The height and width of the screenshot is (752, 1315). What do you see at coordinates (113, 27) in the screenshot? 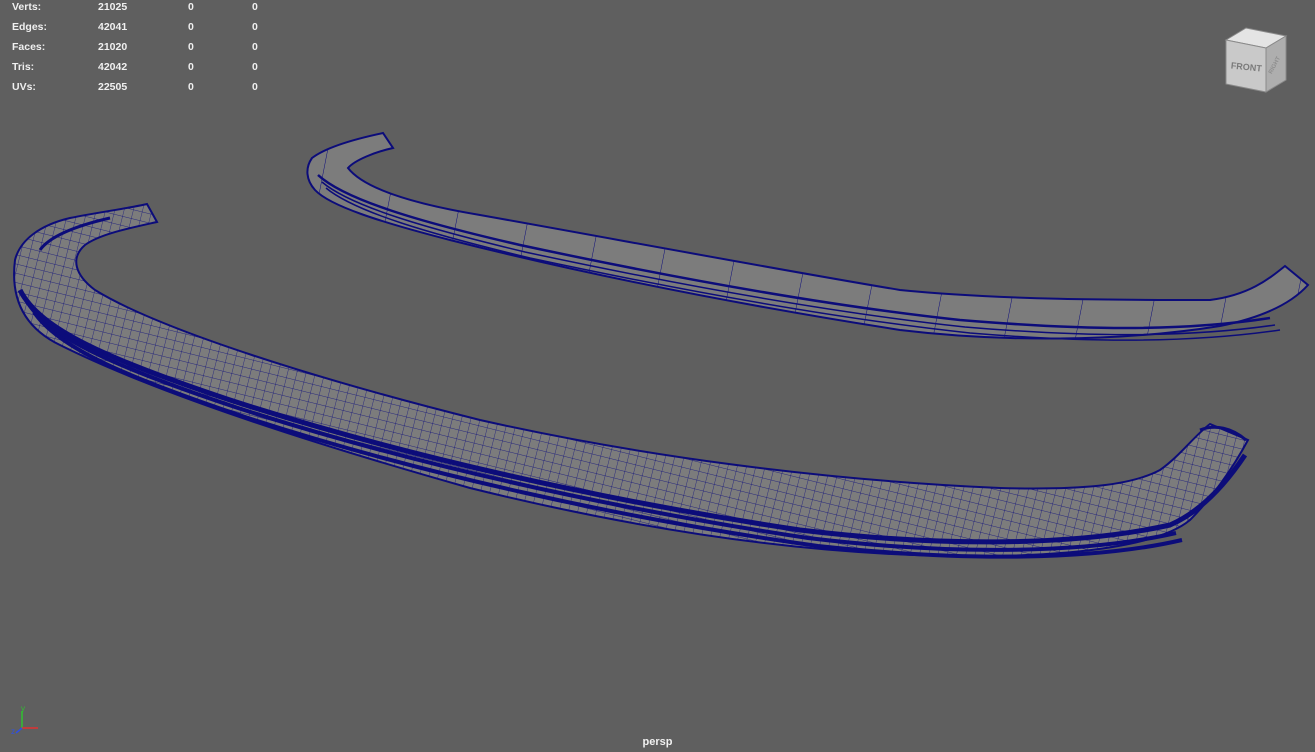
I see `hud-value: 42041` at bounding box center [113, 27].